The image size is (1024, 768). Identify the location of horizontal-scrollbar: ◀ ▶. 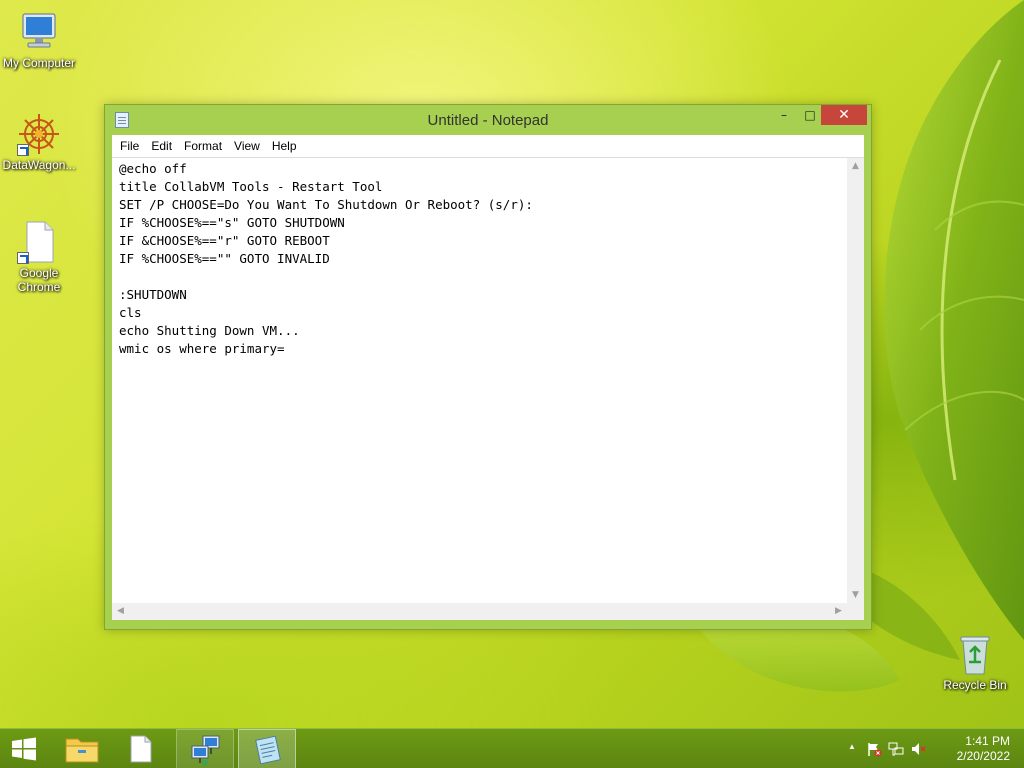
(479, 611).